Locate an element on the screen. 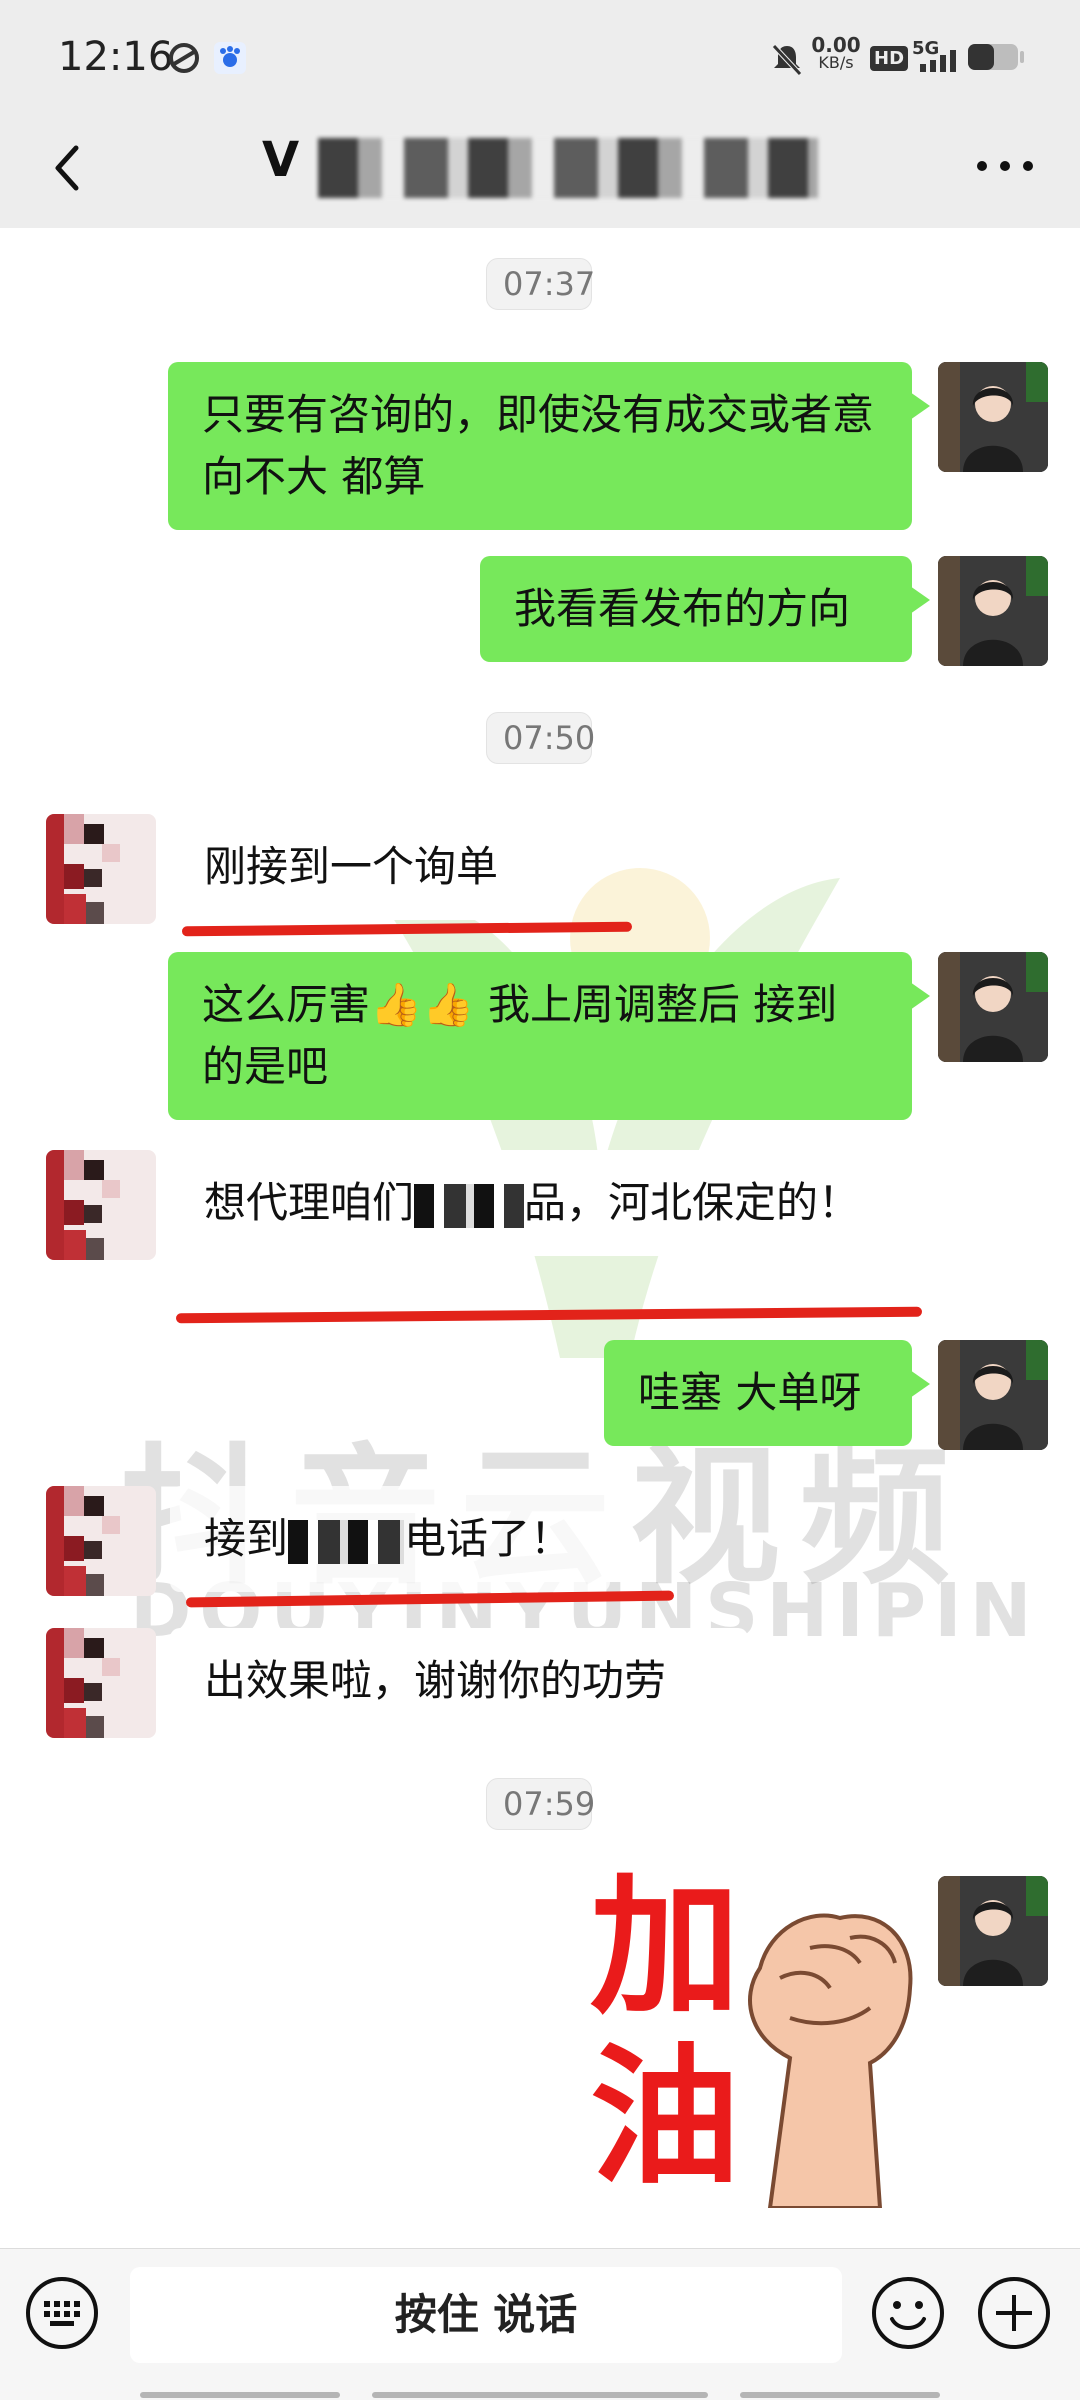 The height and width of the screenshot is (2400, 1080). sticker-char-2: 油 is located at coordinates (665, 2118).